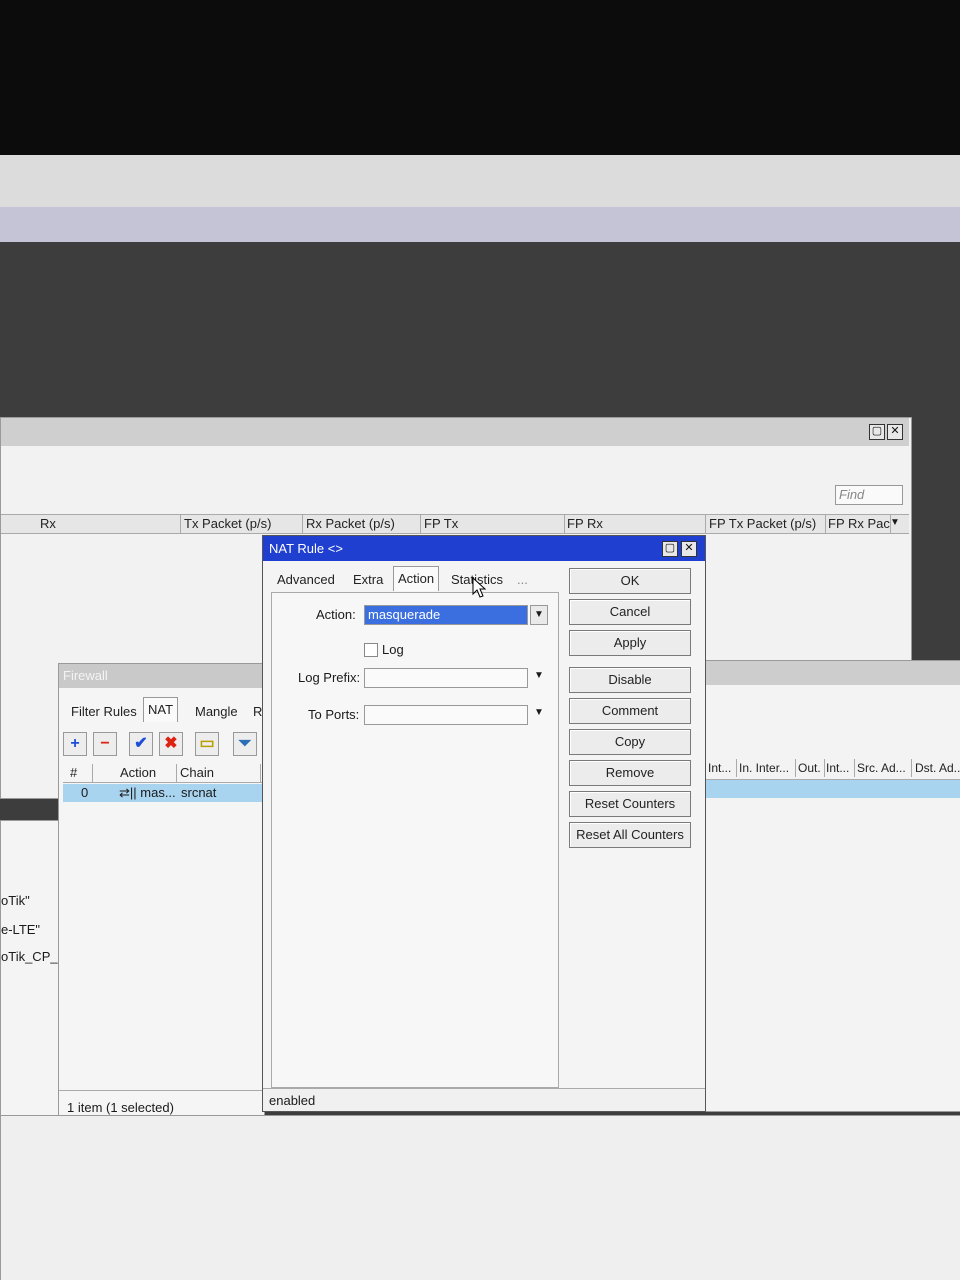  Describe the element at coordinates (493, 524) in the screenshot. I see `column-fp-tx: FP Tx` at that location.